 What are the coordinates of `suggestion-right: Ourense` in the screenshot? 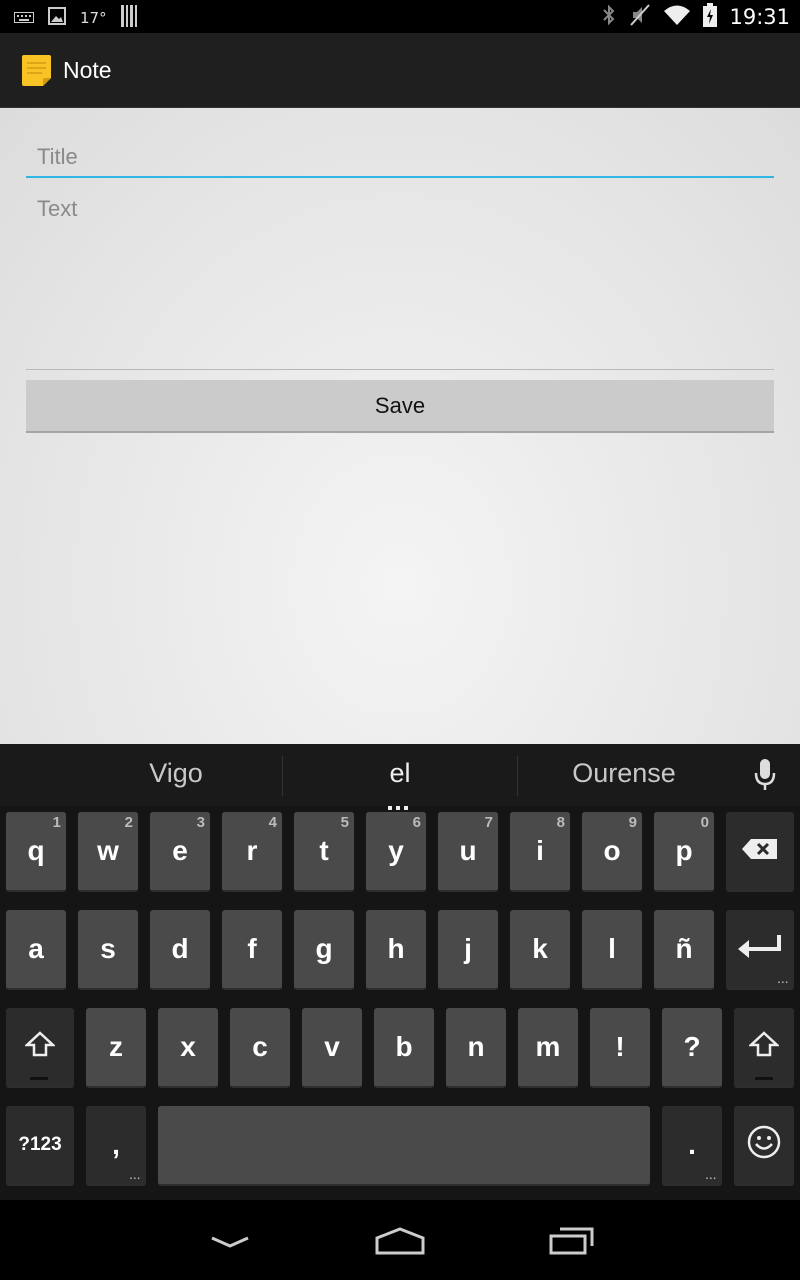 It's located at (624, 773).